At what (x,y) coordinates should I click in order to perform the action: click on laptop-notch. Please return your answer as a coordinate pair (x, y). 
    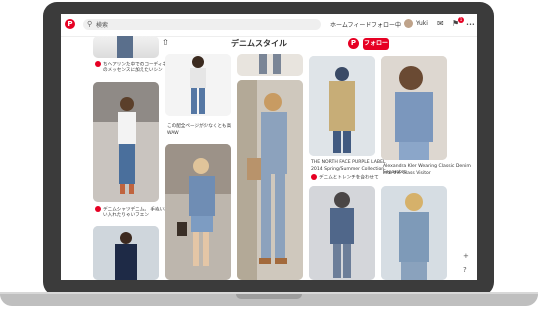
    Looking at the image, I should click on (269, 296).